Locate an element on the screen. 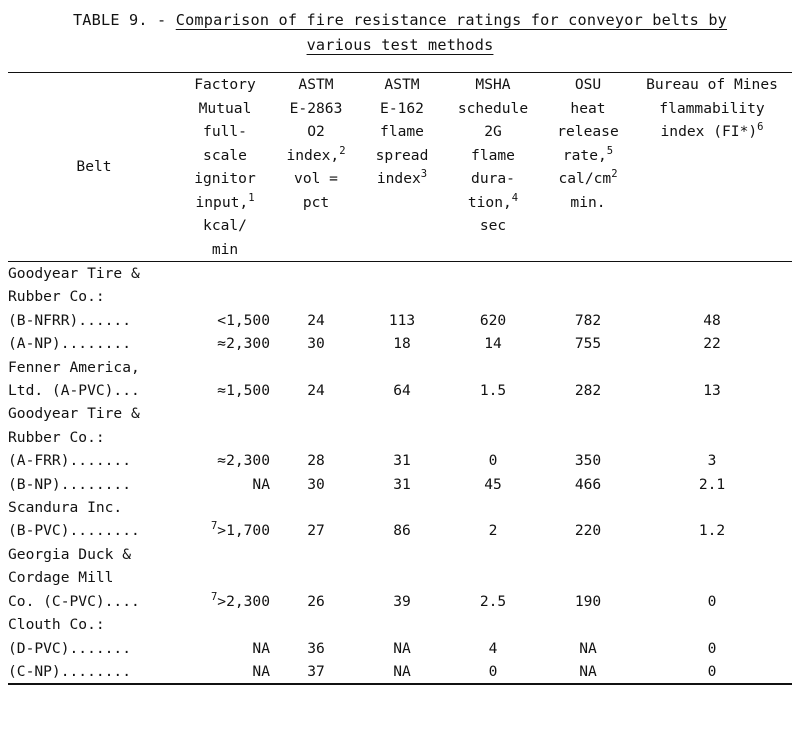 The width and height of the screenshot is (800, 738). table-row: Ltd. (A-PVC)... ≈1,500 24 64 1.5 282 13 is located at coordinates (400, 390).